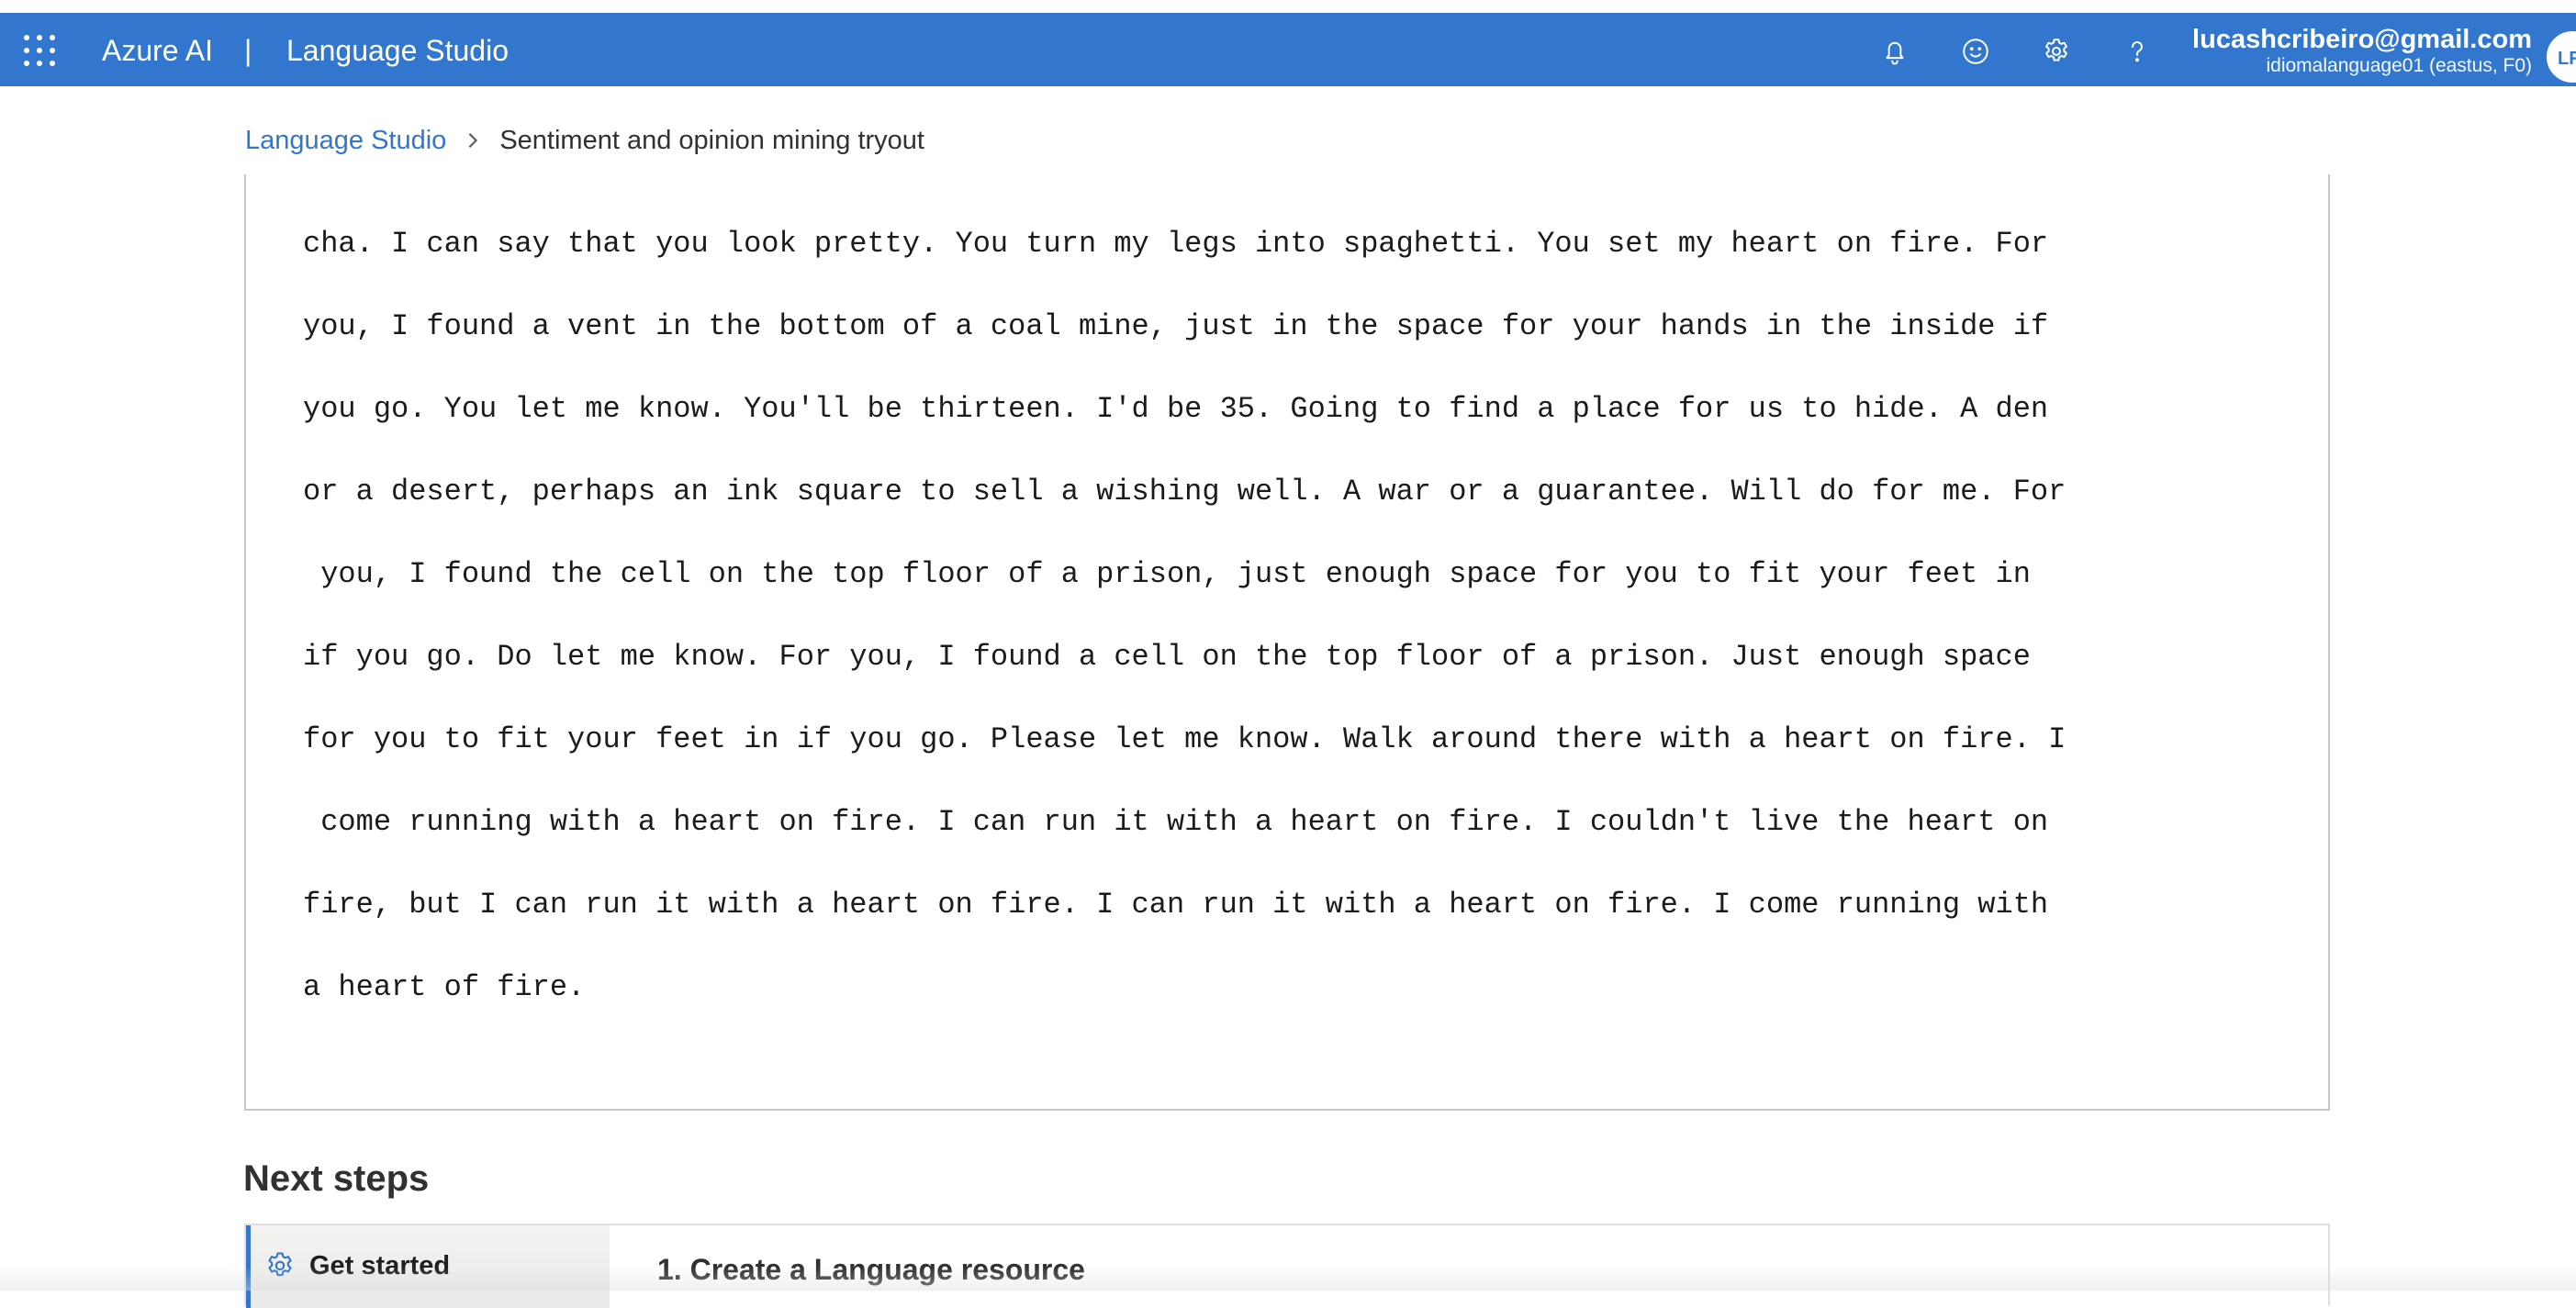 Image resolution: width=2576 pixels, height=1308 pixels. What do you see at coordinates (2362, 39) in the screenshot?
I see `account-email: lucashcribeiro@gmail.com` at bounding box center [2362, 39].